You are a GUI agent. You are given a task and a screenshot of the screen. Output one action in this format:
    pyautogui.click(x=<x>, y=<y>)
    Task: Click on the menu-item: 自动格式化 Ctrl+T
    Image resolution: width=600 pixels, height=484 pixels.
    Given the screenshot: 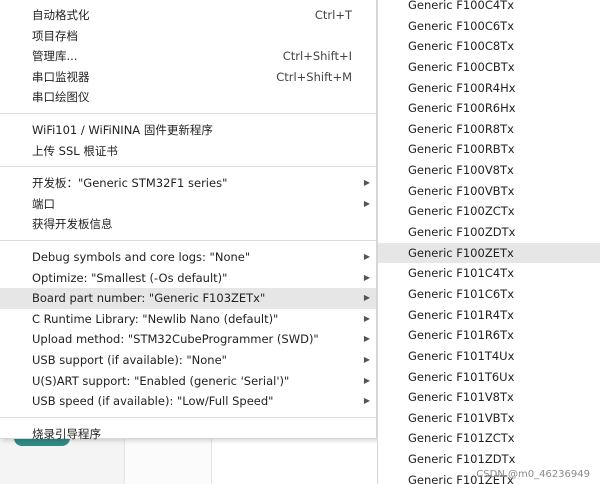 What is the action you would take?
    pyautogui.click(x=188, y=15)
    